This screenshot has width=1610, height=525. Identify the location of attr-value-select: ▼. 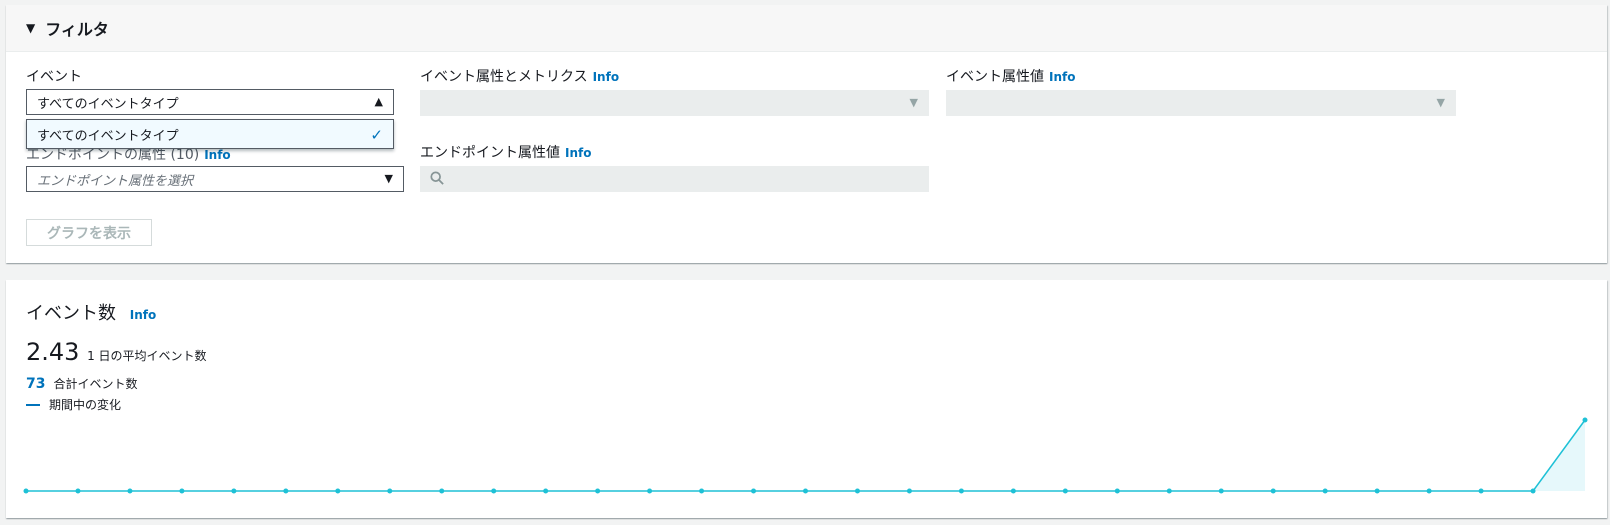
(1201, 103).